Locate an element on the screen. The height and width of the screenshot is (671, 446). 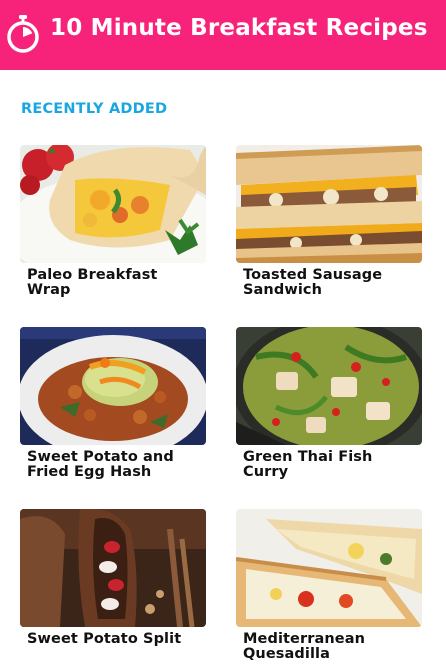
recipe-title: Toasted Sausage Sandwich is located at coordinates (329, 283).